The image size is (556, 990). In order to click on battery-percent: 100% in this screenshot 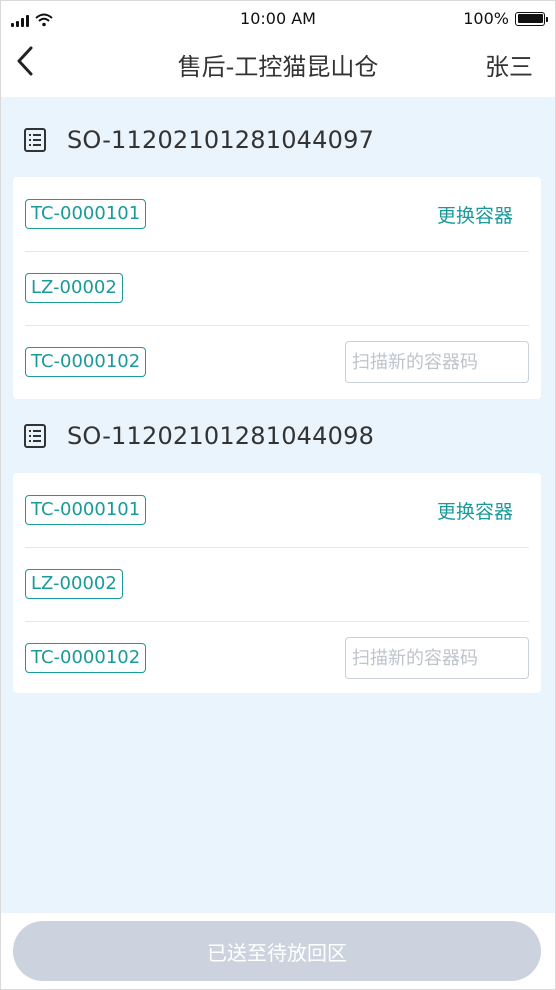, I will do `click(486, 18)`.